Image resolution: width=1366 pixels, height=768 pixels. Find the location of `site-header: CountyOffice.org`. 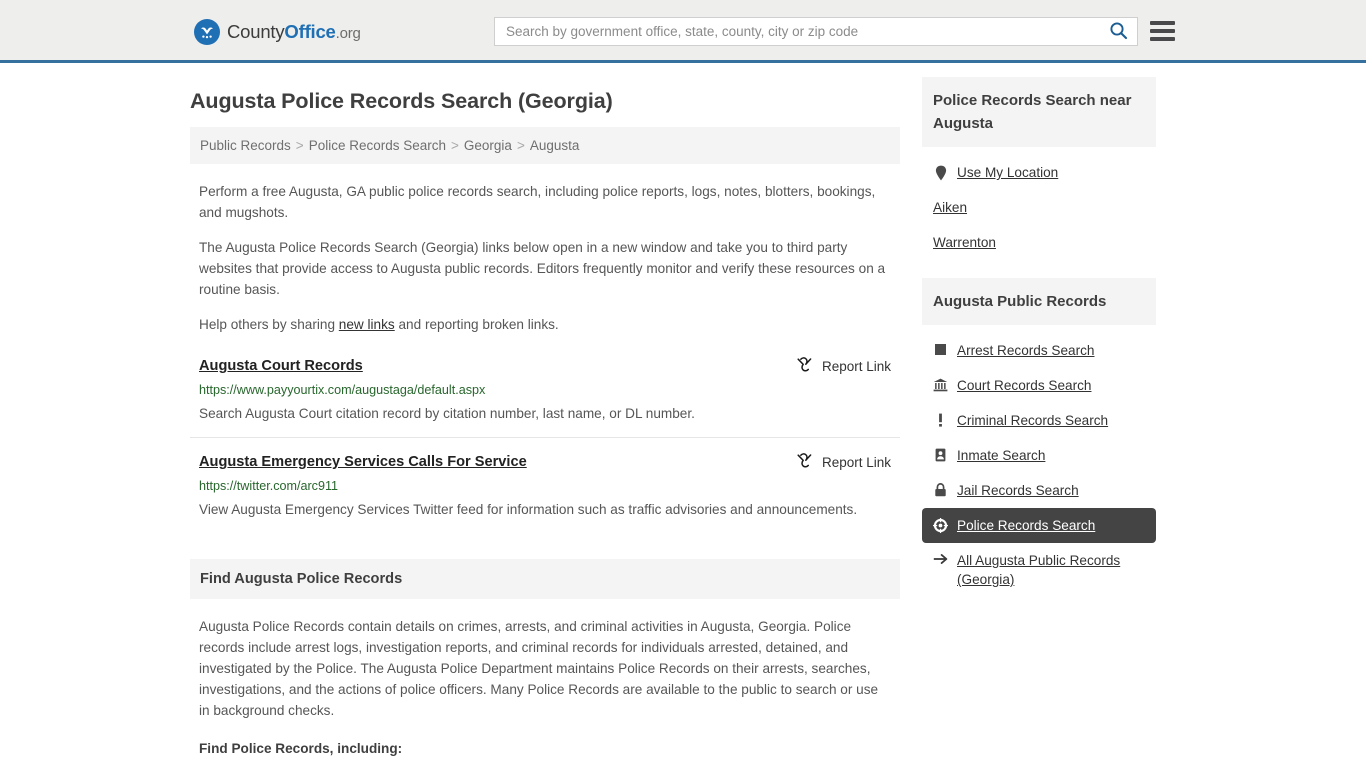

site-header: CountyOffice.org is located at coordinates (683, 31).